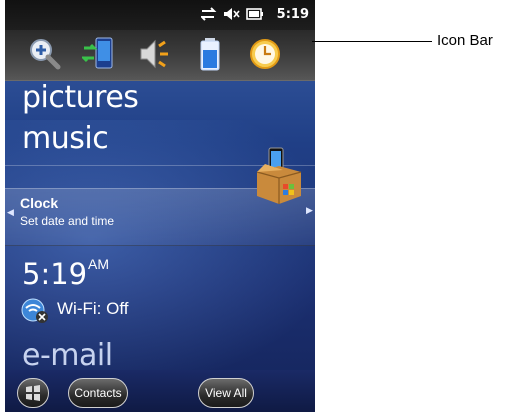 The image size is (530, 417). Describe the element at coordinates (55, 274) in the screenshot. I see `time-display: 5:19` at that location.